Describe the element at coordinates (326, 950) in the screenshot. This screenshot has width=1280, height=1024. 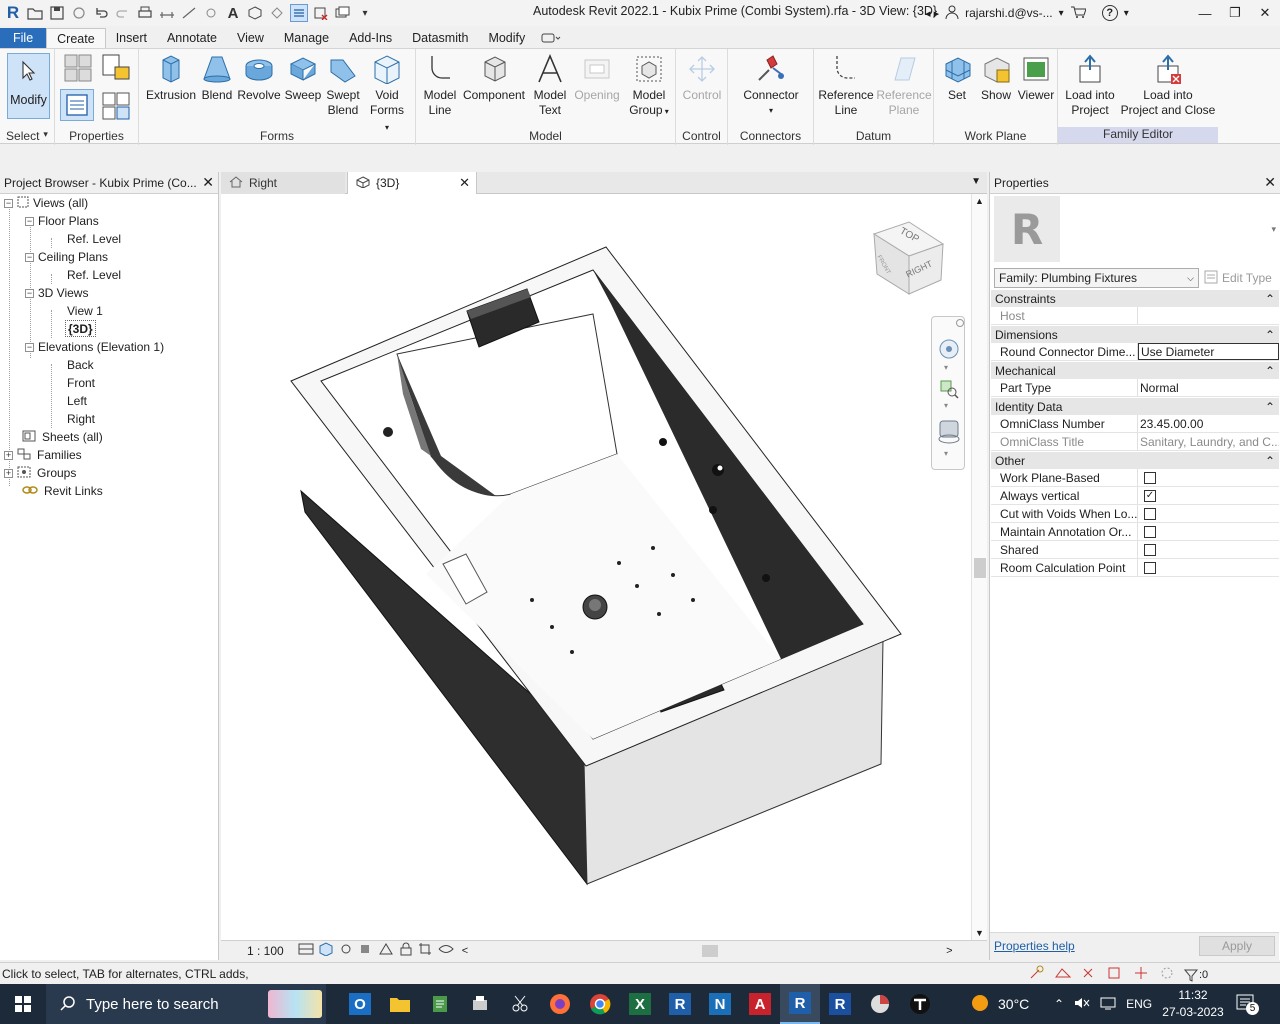
I see `visual-style-icon` at that location.